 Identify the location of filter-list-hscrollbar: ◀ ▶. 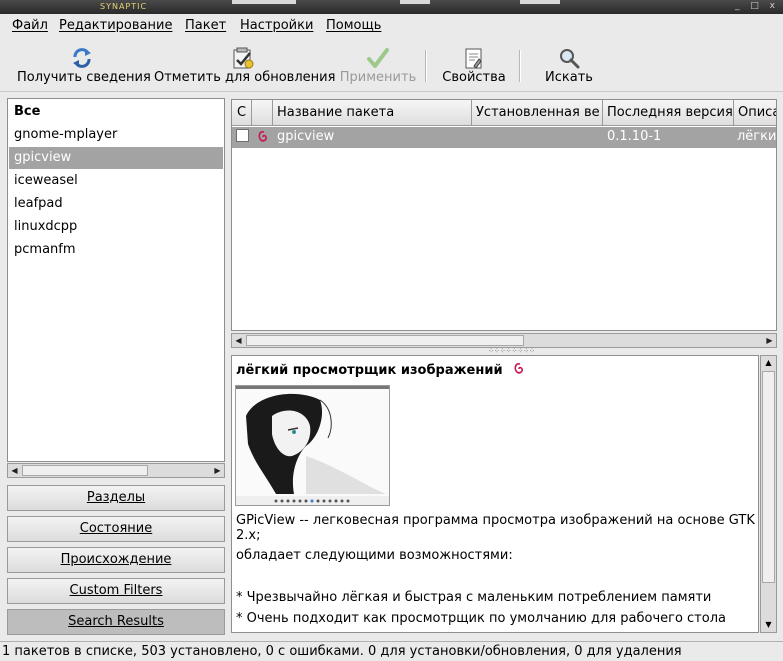
(116, 470).